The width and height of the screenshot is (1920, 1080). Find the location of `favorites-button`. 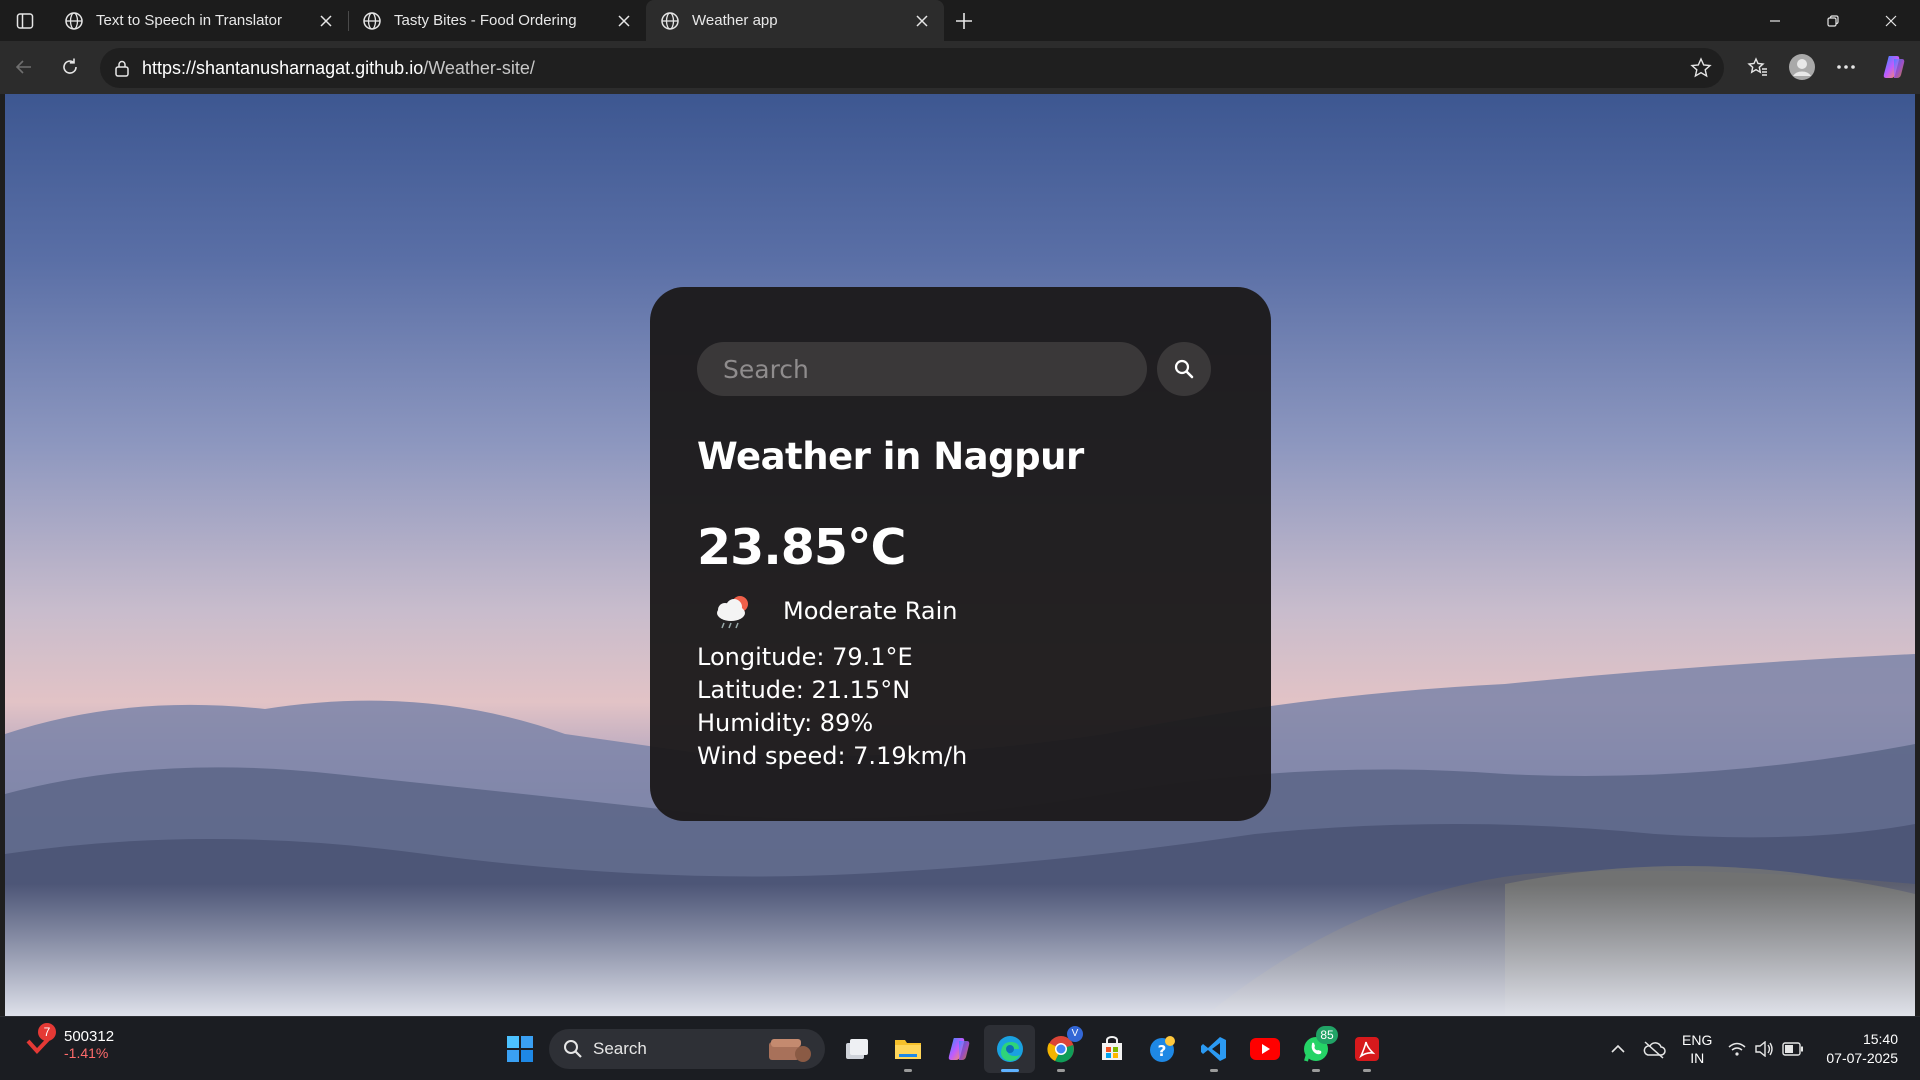

favorites-button is located at coordinates (1758, 67).